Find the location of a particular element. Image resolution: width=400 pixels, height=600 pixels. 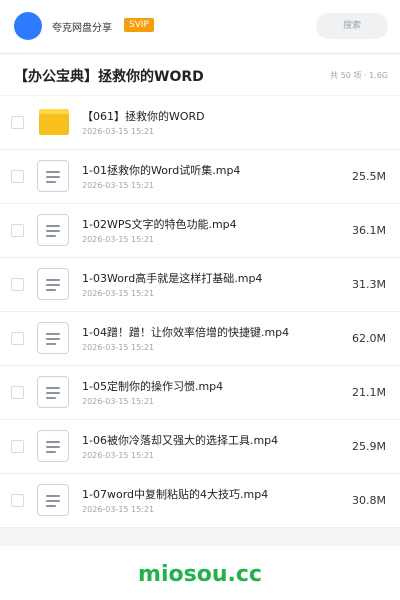

watermark-text: miosou.cc is located at coordinates (200, 574).